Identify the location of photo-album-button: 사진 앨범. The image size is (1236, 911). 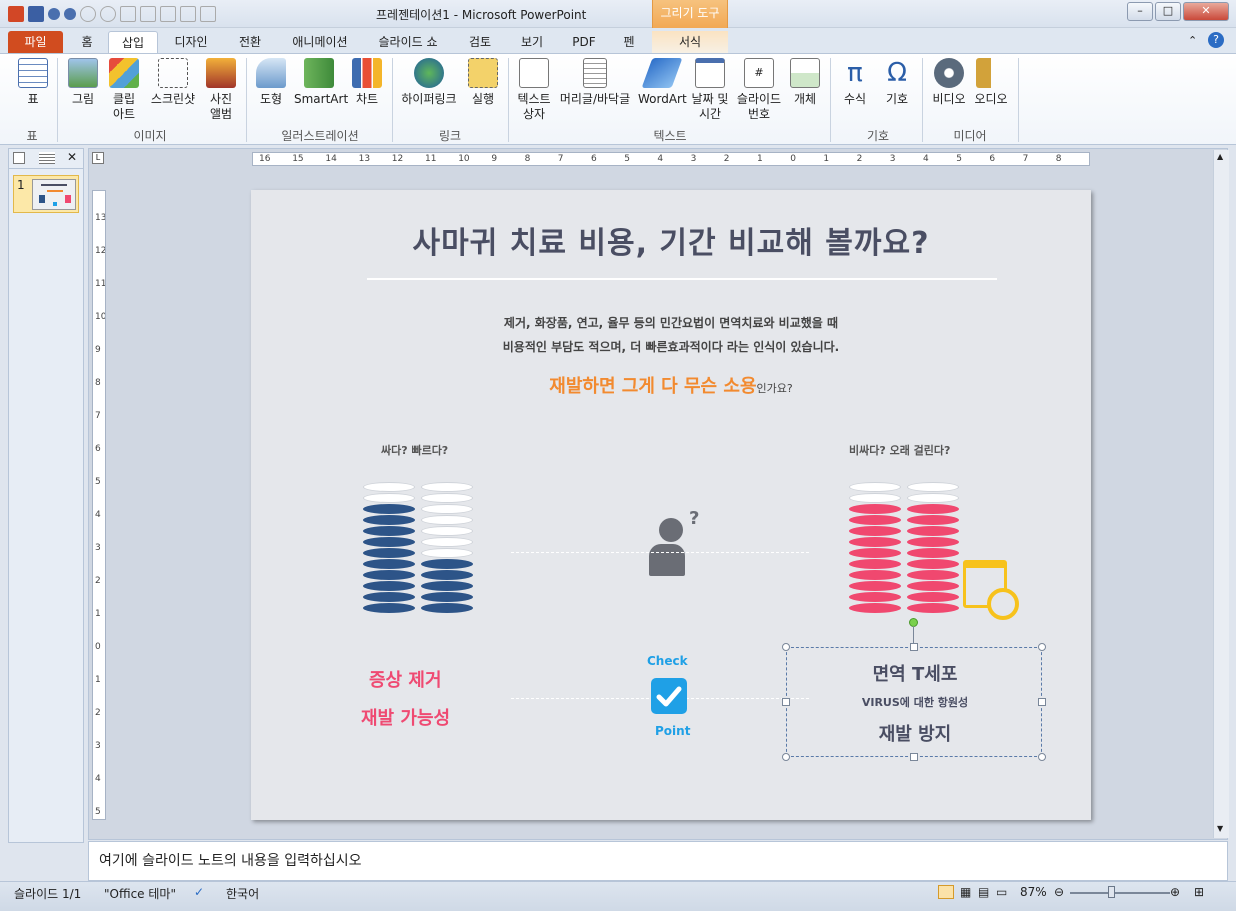
(221, 90).